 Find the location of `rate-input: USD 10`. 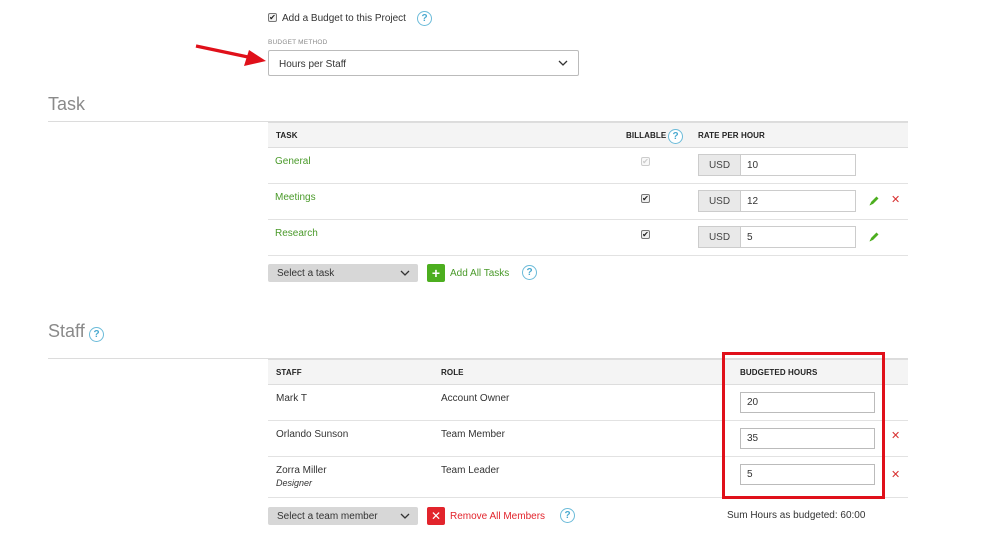

rate-input: USD 10 is located at coordinates (777, 165).